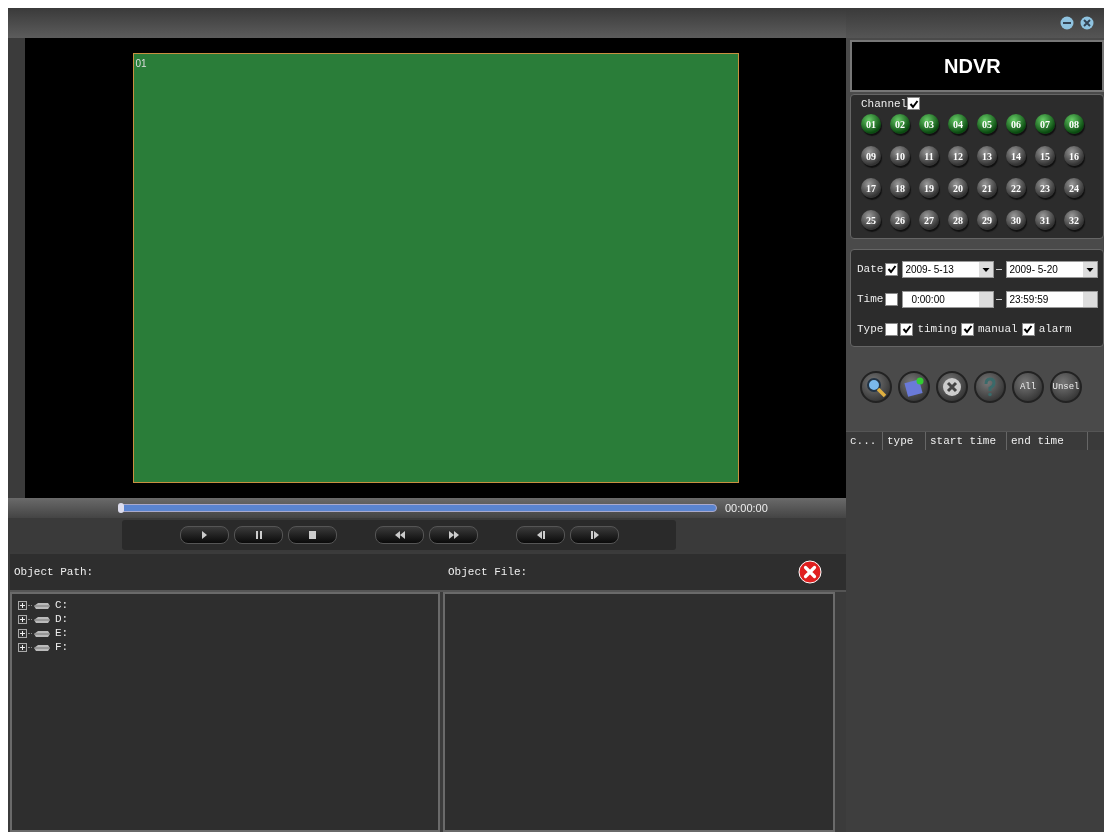 This screenshot has width=1104, height=832. I want to click on round-button: Unsel, so click(1066, 387).